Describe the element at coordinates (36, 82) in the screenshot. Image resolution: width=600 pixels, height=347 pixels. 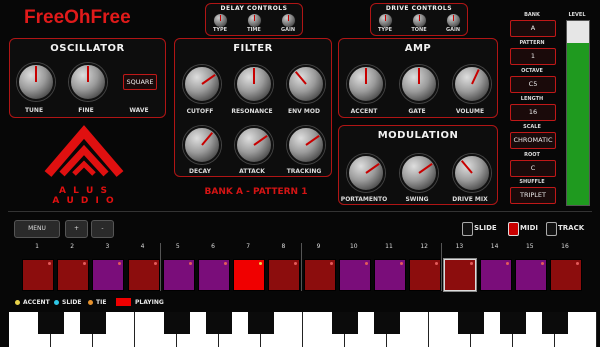
I see `tune-knob` at that location.